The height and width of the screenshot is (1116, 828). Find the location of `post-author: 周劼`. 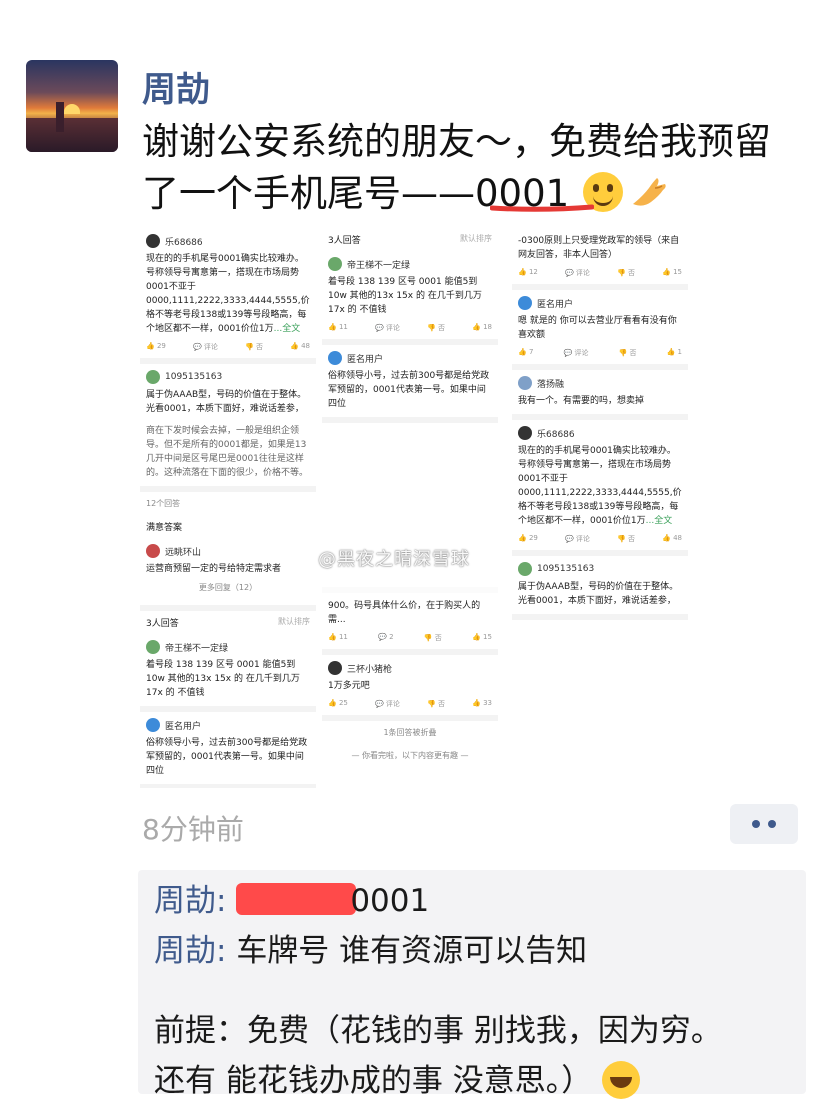

post-author: 周劼 is located at coordinates (176, 86).